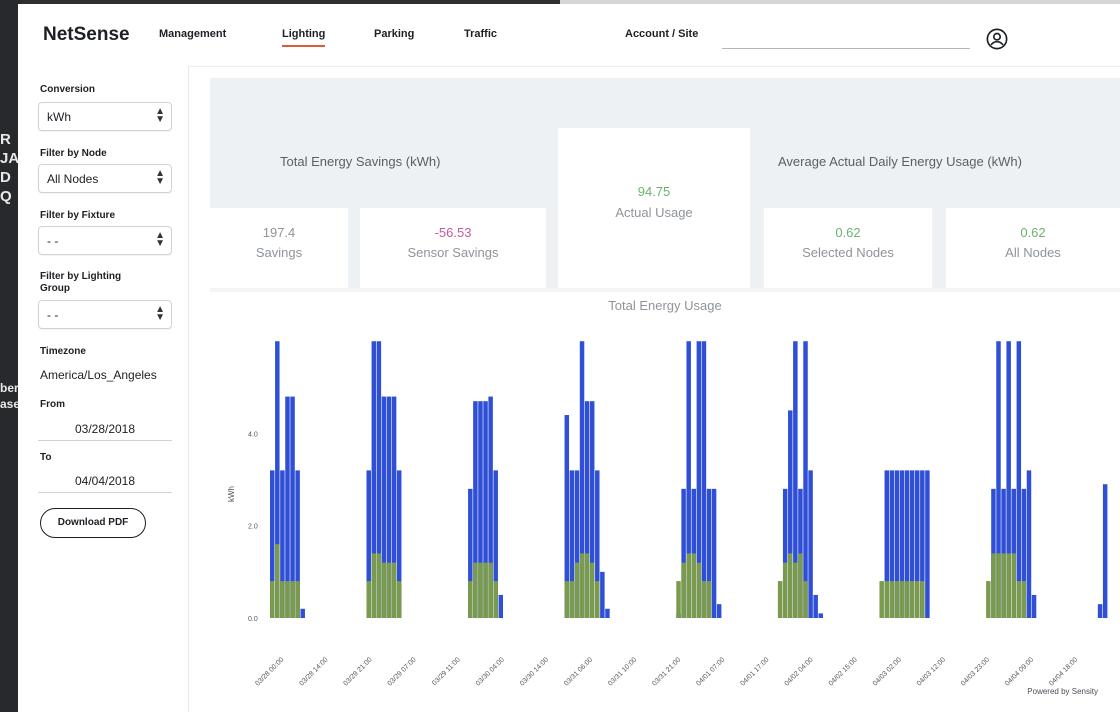 This screenshot has height=712, width=1120. Describe the element at coordinates (53, 315) in the screenshot. I see `lighting-group-value: - -` at that location.